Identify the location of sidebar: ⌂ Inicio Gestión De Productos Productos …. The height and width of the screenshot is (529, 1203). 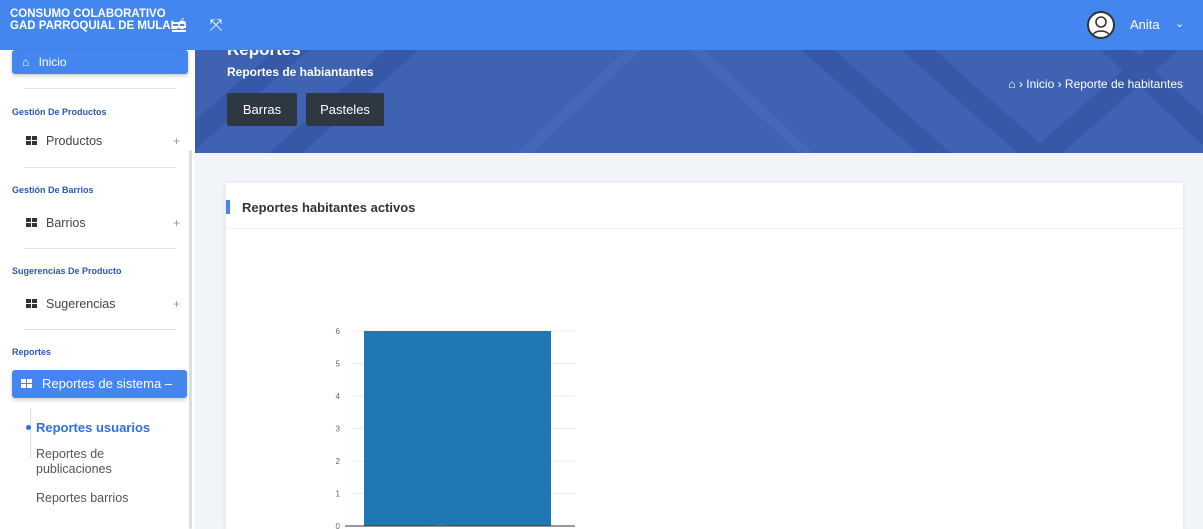
(97, 289).